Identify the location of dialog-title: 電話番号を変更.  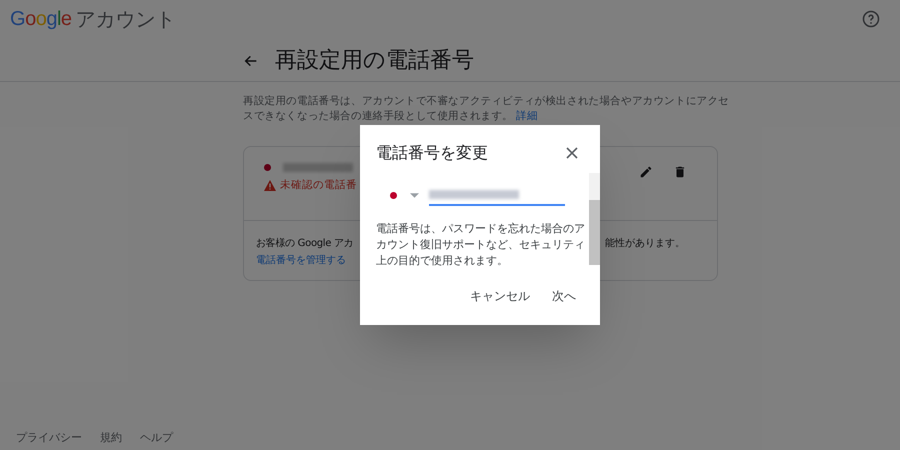
(432, 153).